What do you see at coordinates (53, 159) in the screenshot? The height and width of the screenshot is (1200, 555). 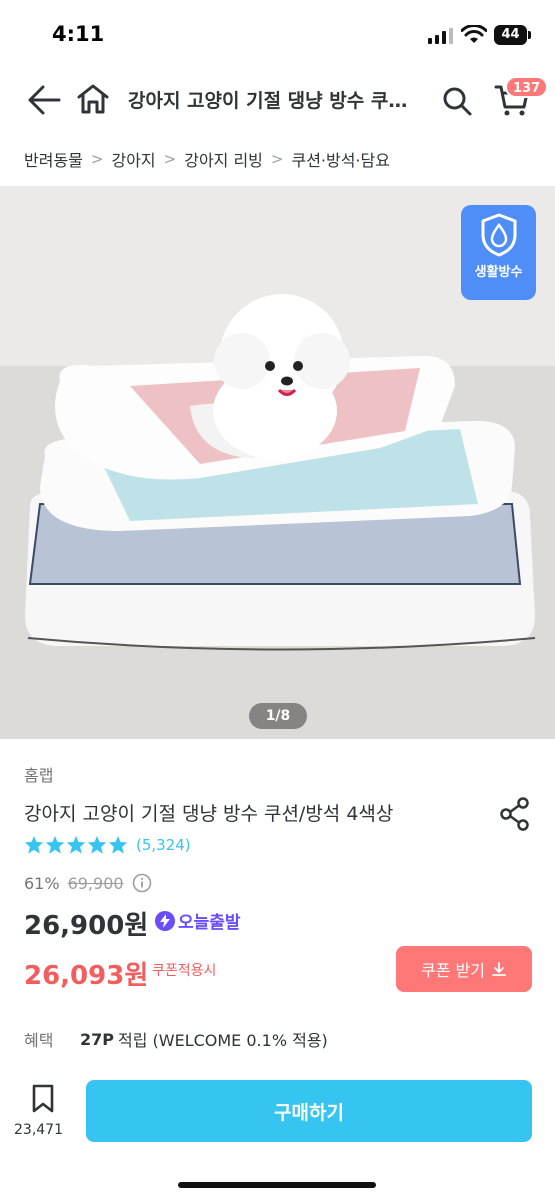 I see `breadcrumb-item-pets: 반려동물` at bounding box center [53, 159].